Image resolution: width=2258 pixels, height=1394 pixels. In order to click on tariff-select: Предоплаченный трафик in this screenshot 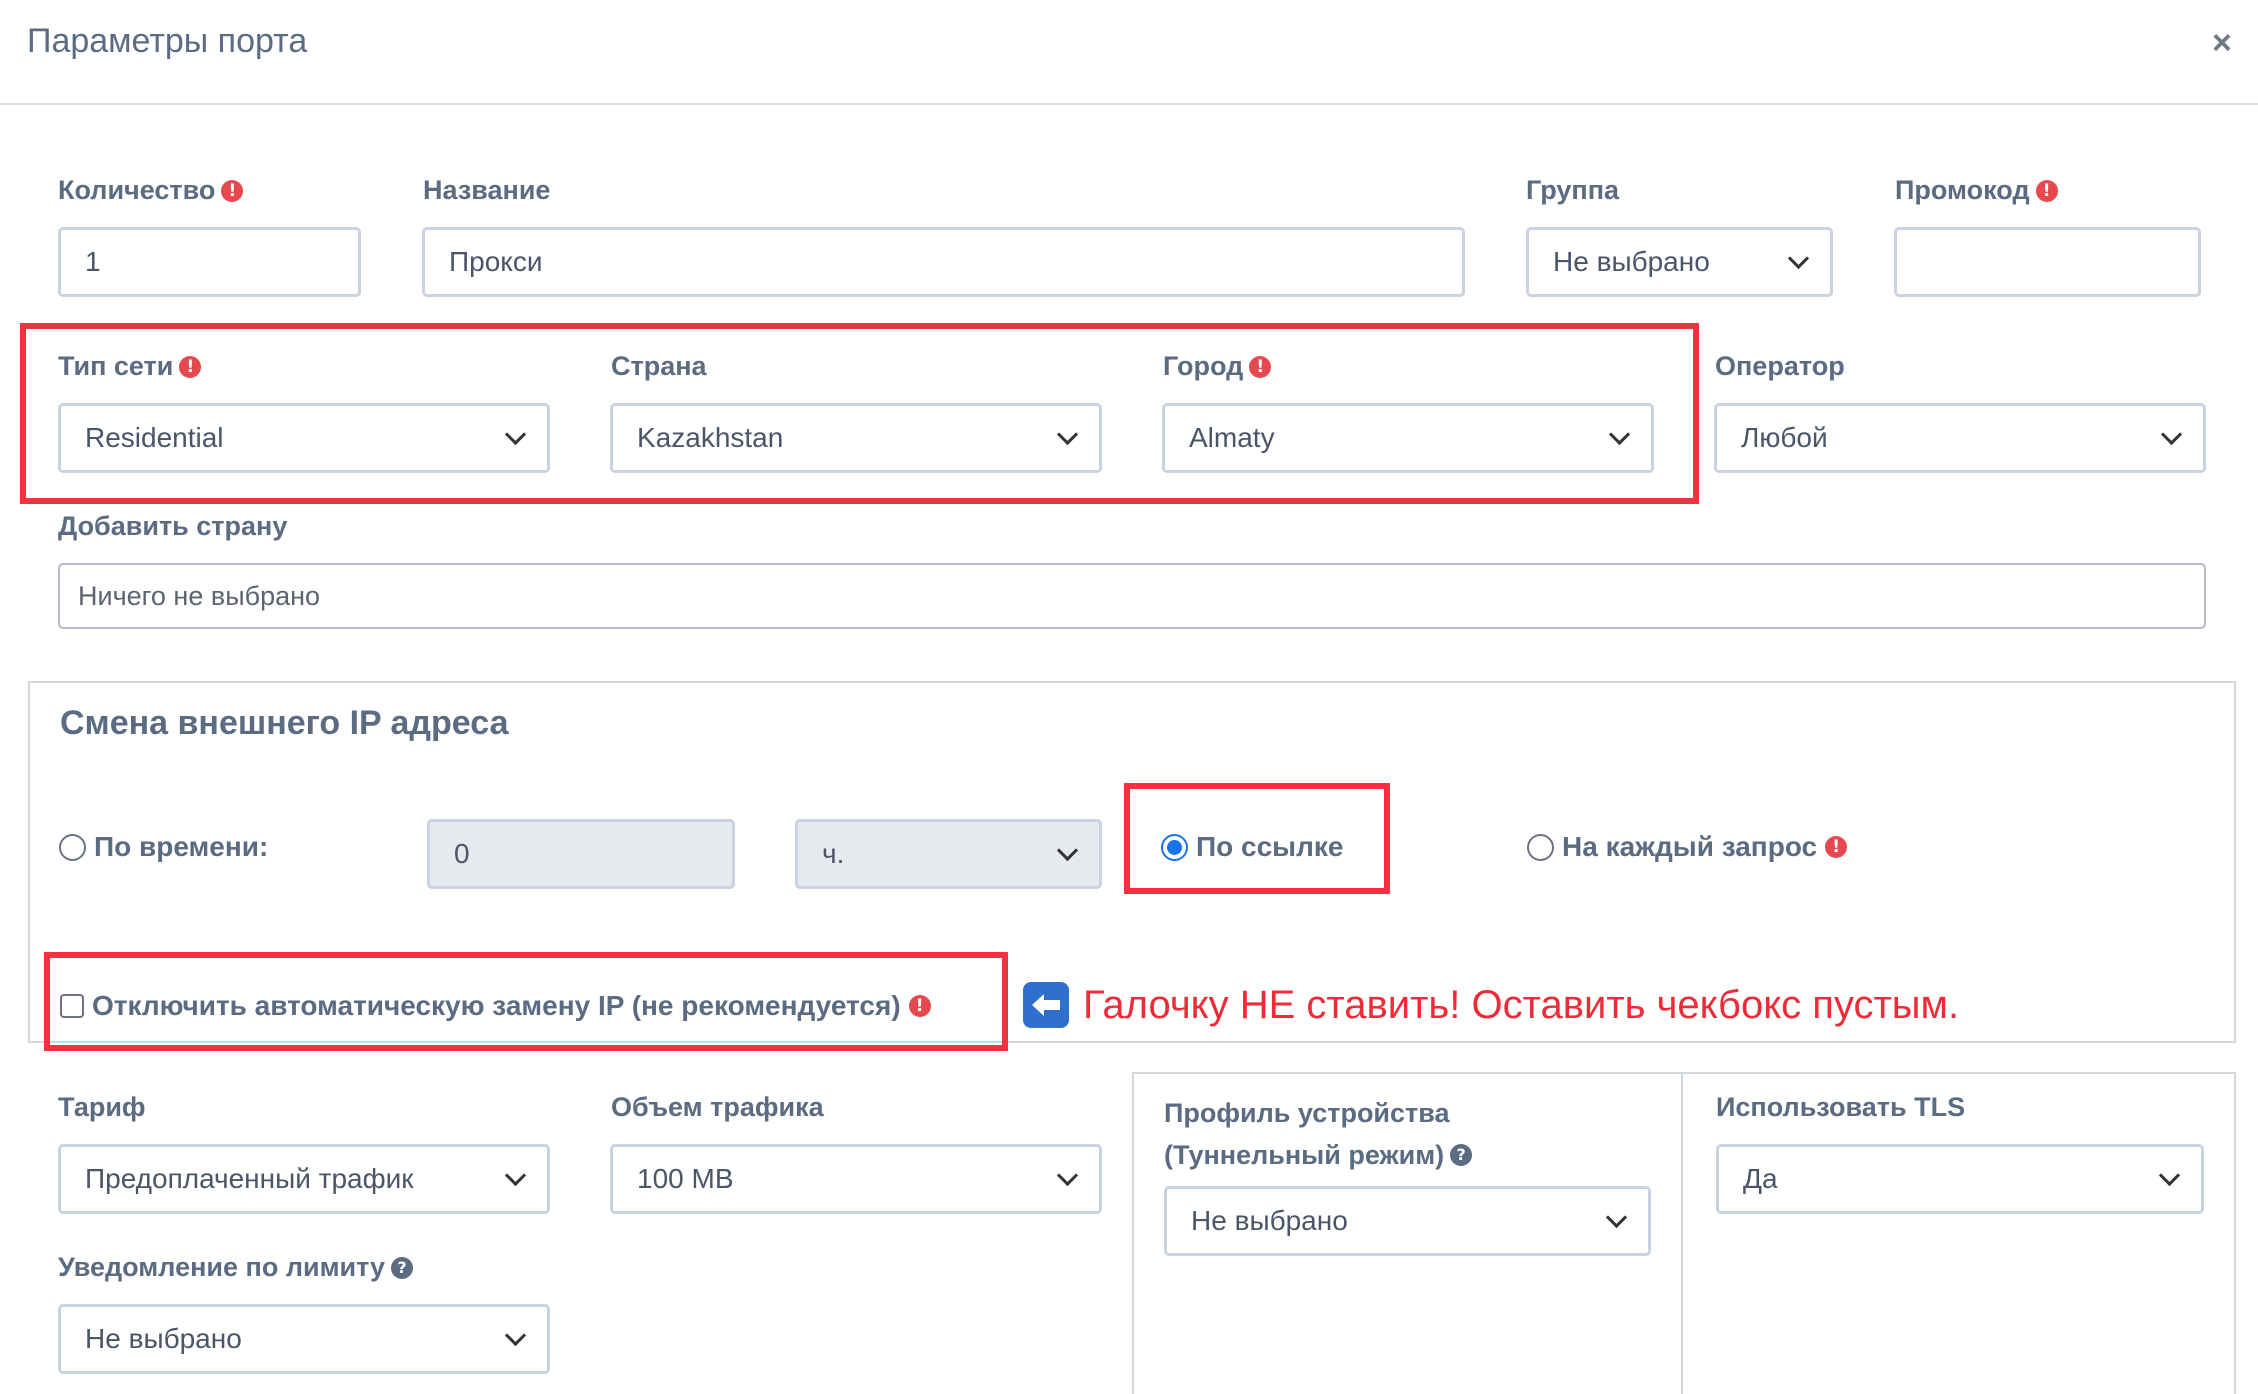, I will do `click(304, 1179)`.